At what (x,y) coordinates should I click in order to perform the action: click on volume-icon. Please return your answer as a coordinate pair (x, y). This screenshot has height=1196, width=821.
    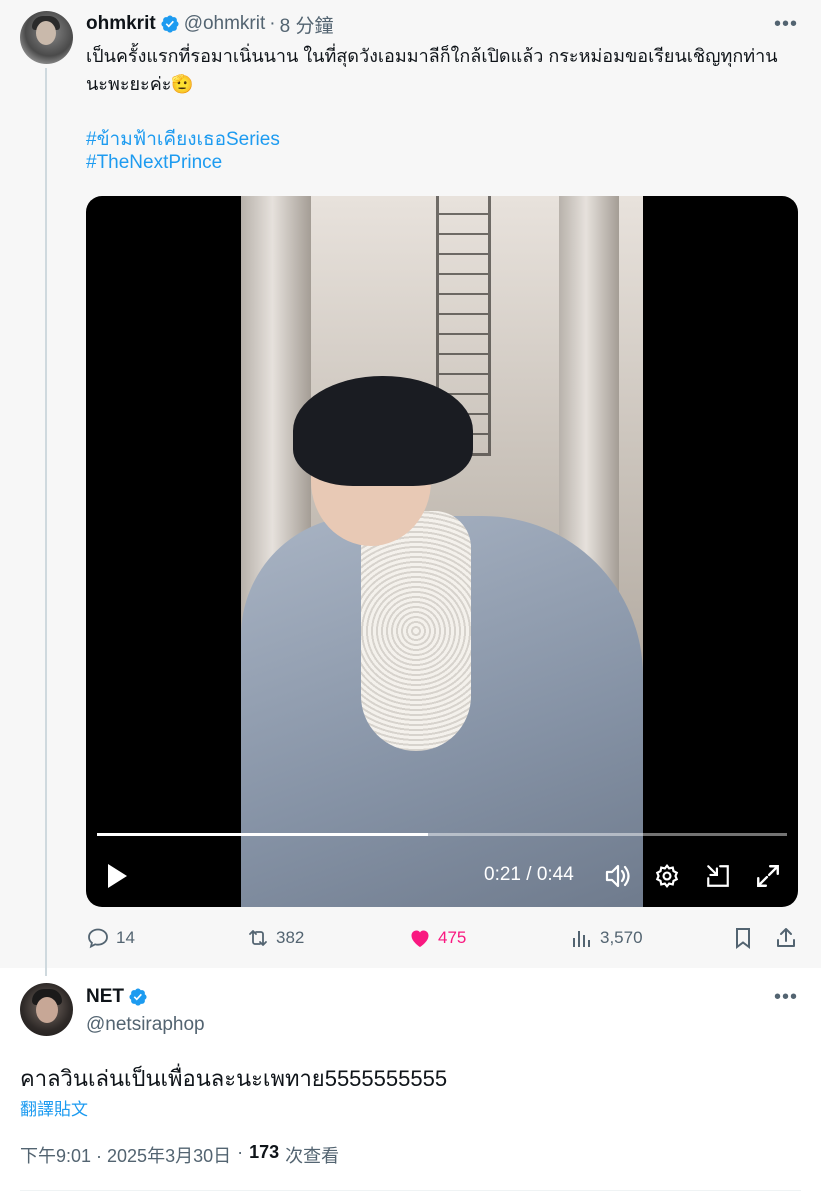
    Looking at the image, I should click on (618, 876).